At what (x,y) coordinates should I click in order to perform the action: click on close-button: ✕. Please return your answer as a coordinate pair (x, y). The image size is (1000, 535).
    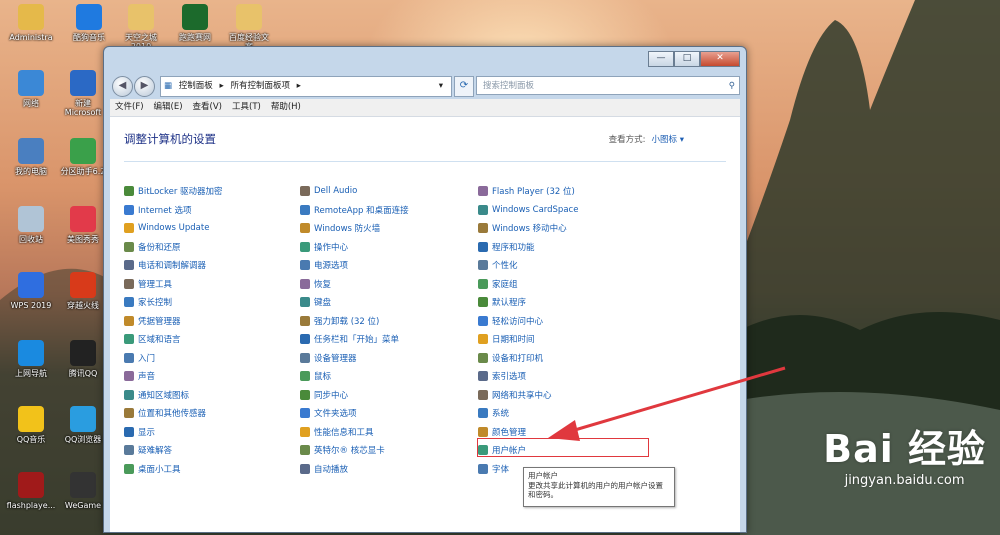
    Looking at the image, I should click on (720, 59).